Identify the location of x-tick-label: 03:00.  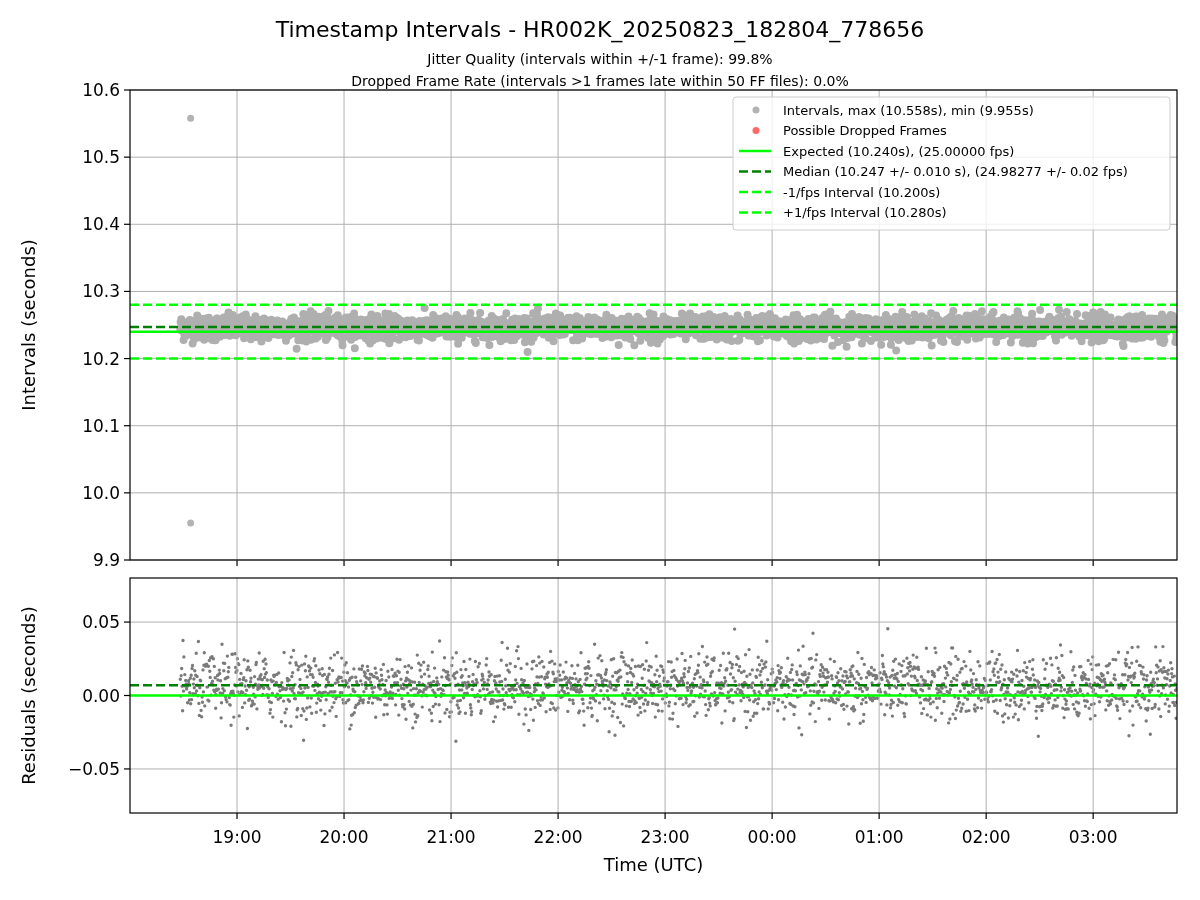
(1093, 837).